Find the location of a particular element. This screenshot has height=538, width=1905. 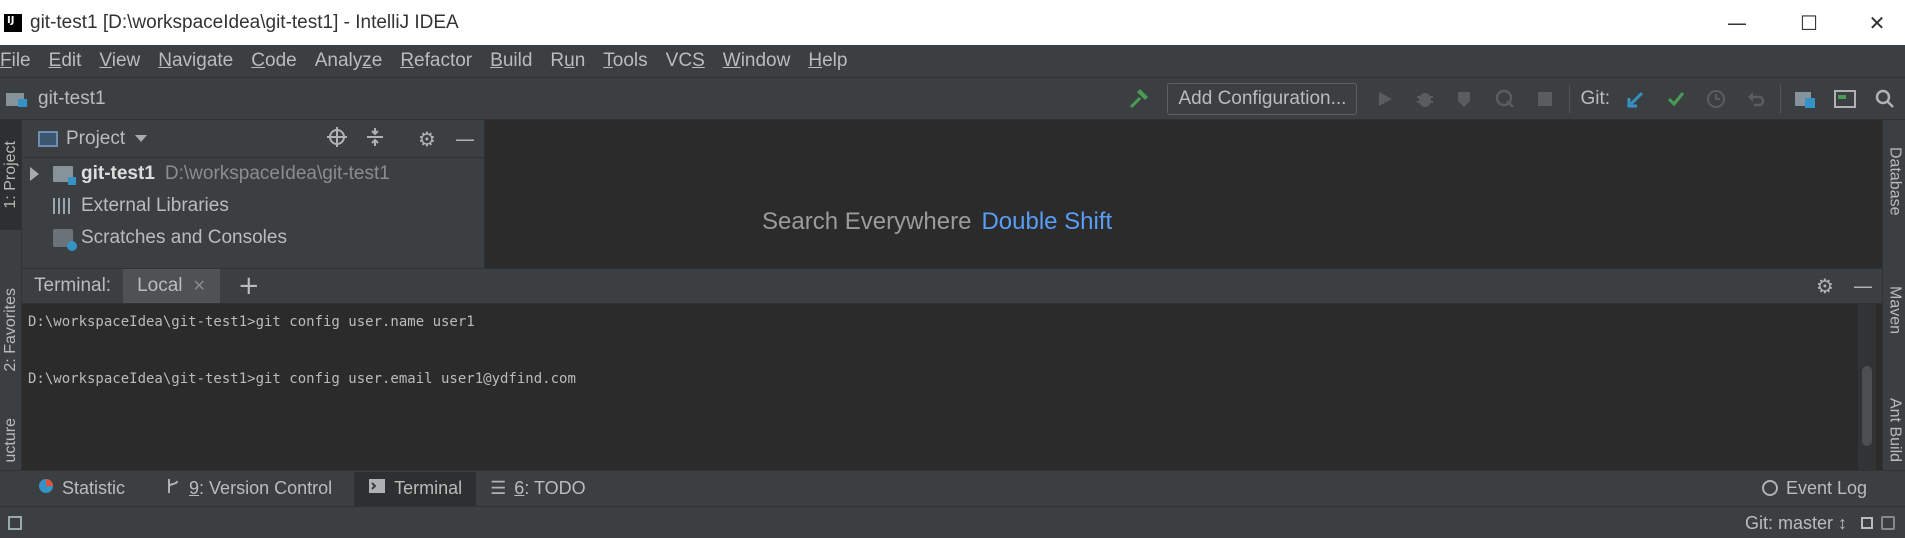

event-log-icon is located at coordinates (1769, 488).